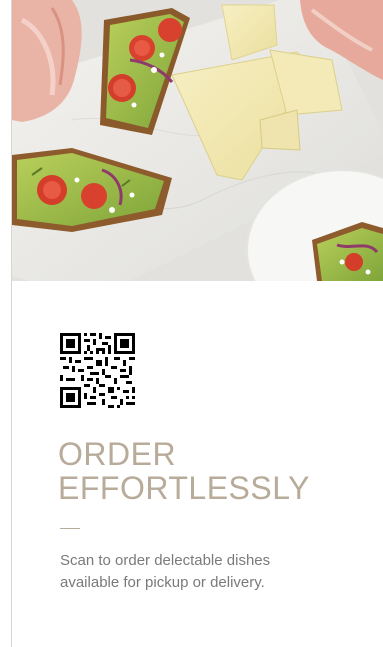  Describe the element at coordinates (97, 370) in the screenshot. I see `qr-code-icon` at that location.